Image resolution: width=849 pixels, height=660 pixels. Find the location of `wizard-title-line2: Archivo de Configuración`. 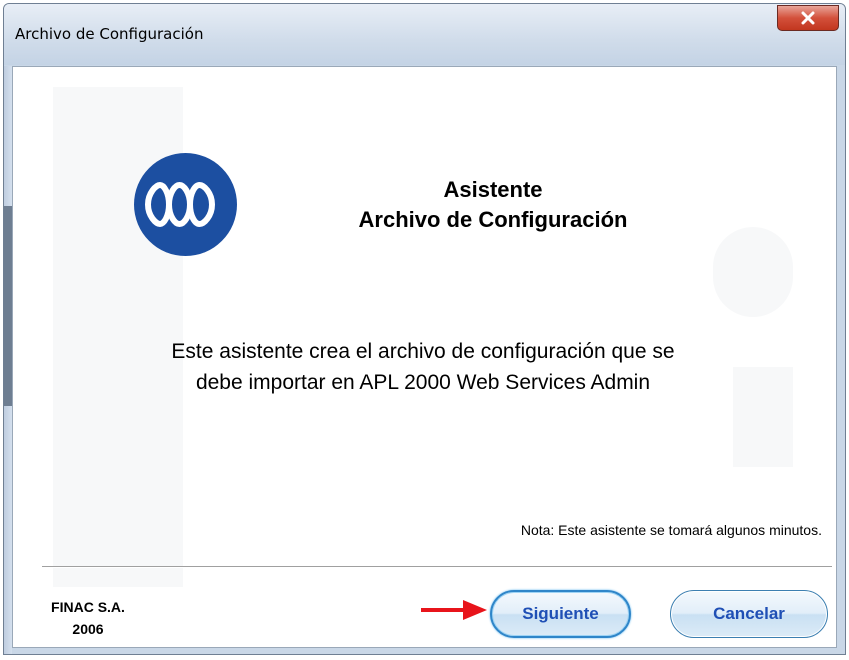

wizard-title-line2: Archivo de Configuración is located at coordinates (493, 219).